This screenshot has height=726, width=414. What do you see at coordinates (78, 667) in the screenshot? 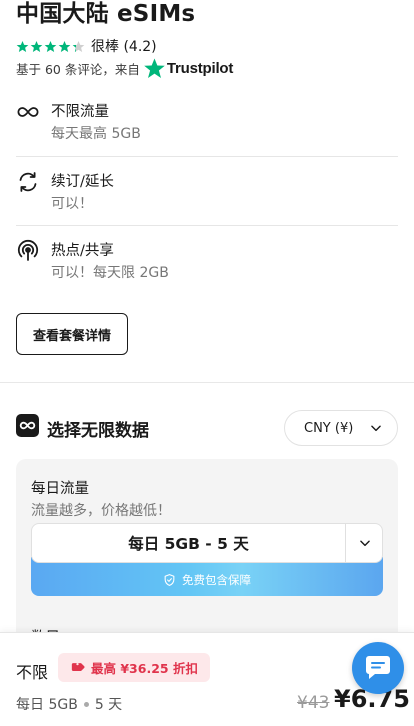
I see `price-tag-icon` at bounding box center [78, 667].